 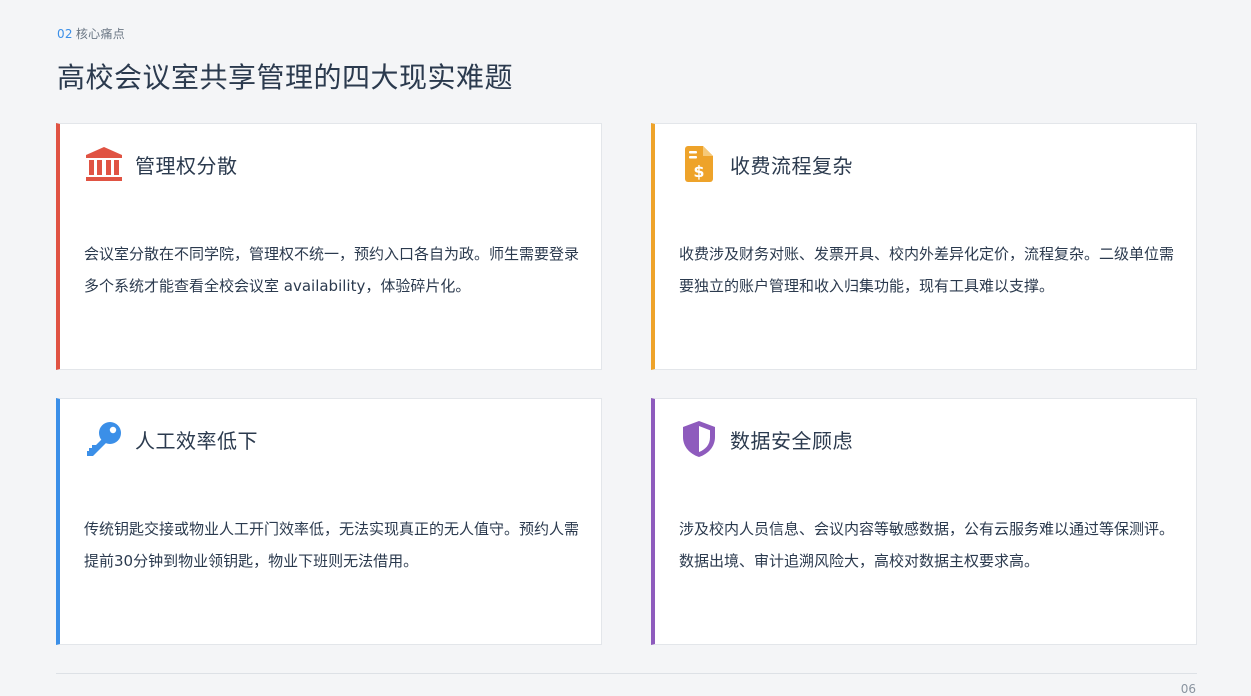 What do you see at coordinates (1188, 689) in the screenshot?
I see `page-number: 06` at bounding box center [1188, 689].